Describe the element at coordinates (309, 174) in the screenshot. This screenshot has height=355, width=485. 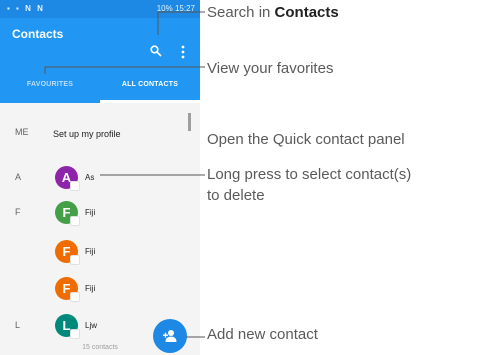
I see `callout-long-press: Long press to select contact(s)` at that location.